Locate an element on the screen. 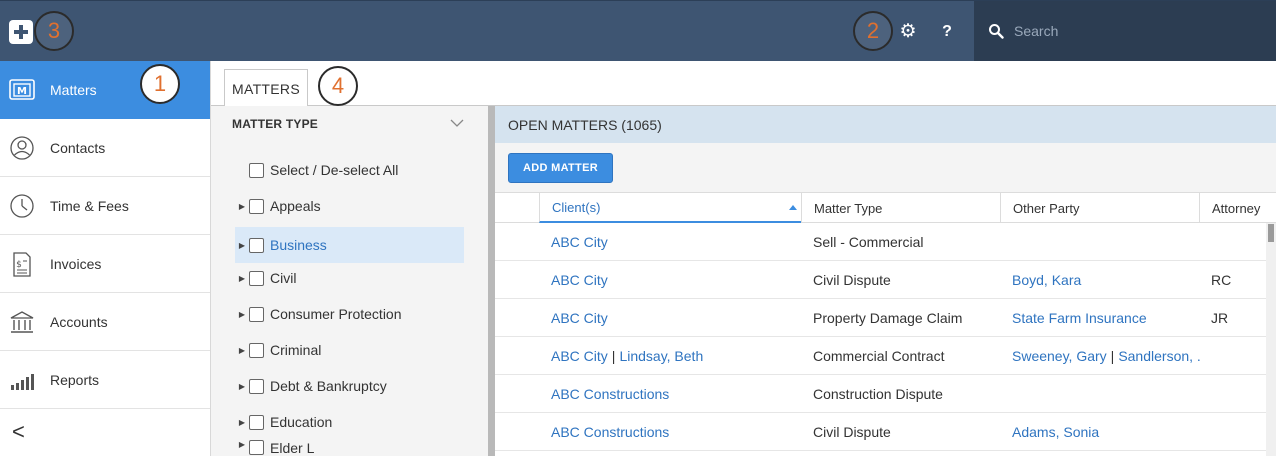 Image resolution: width=1276 pixels, height=456 pixels. table-row: ABC City Civil Dispute Boyd, Kara RC is located at coordinates (880, 280).